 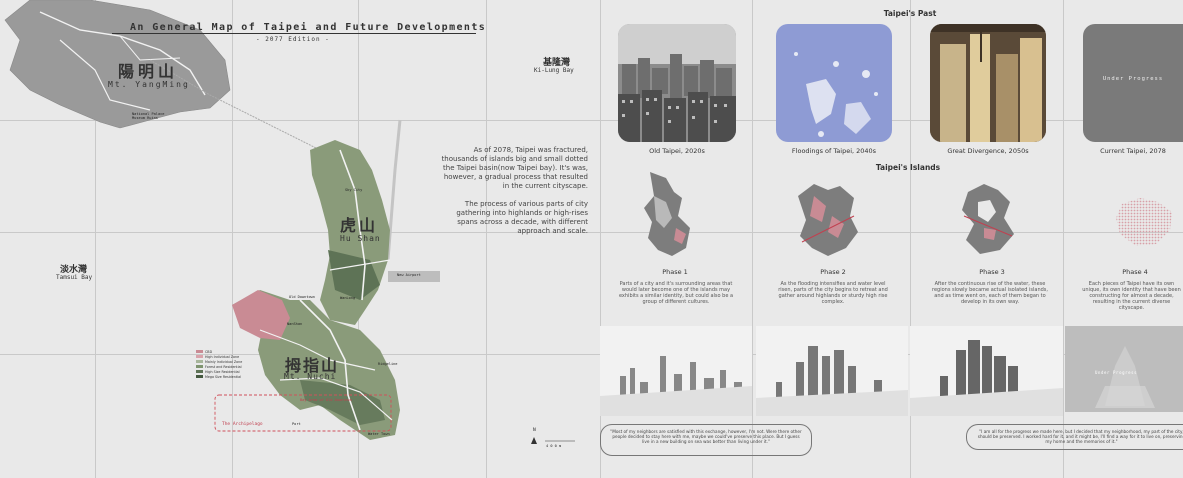 I want to click on new-airport-label: New Airport, so click(x=409, y=275).